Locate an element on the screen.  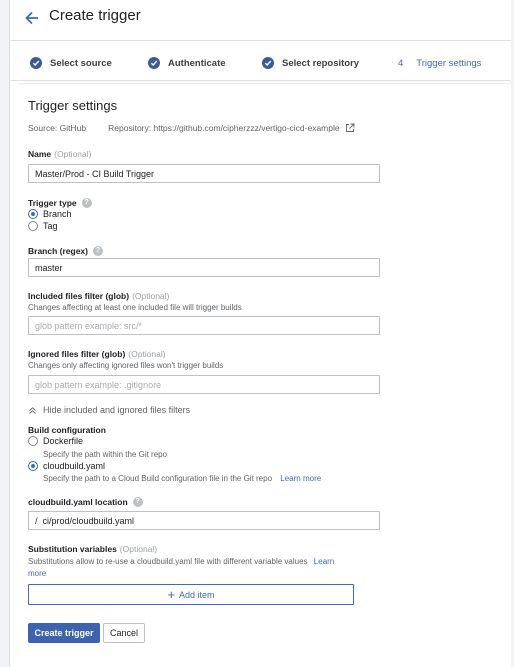
step-label: Select source is located at coordinates (81, 63).